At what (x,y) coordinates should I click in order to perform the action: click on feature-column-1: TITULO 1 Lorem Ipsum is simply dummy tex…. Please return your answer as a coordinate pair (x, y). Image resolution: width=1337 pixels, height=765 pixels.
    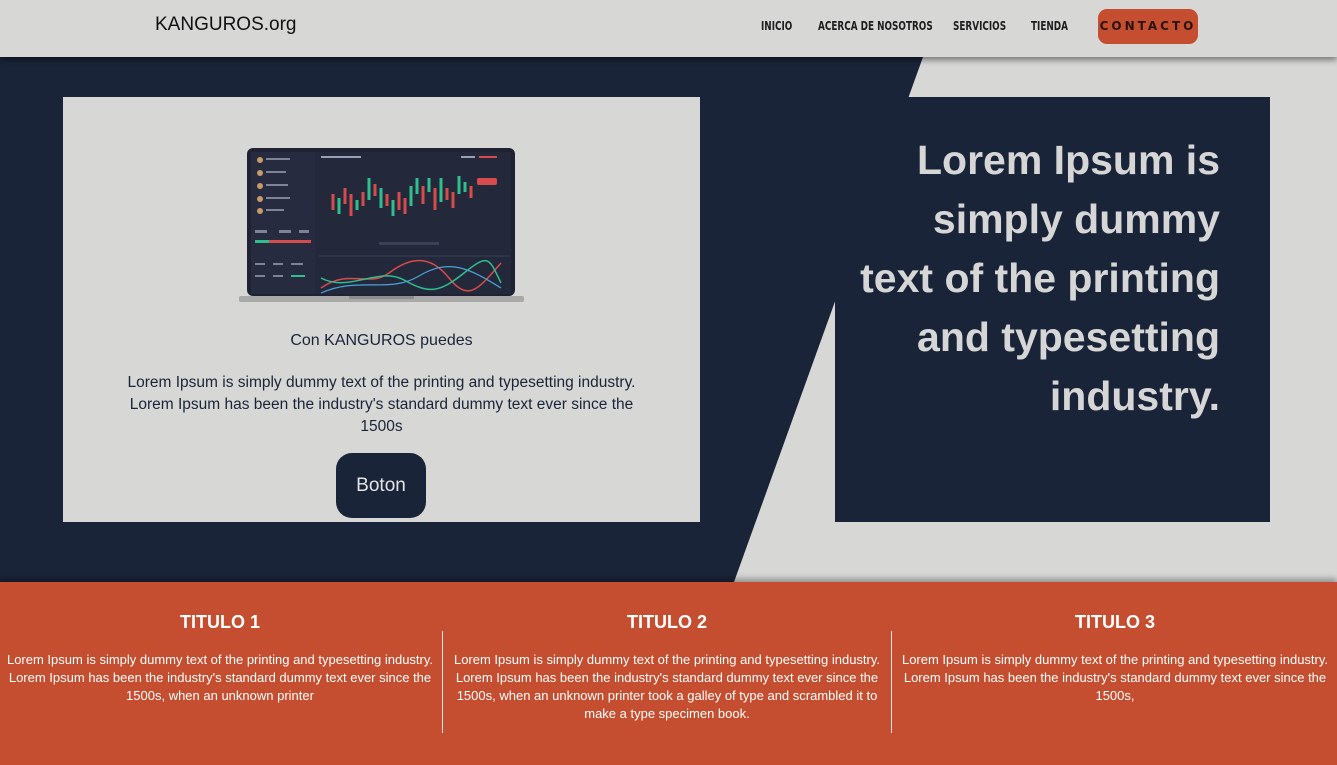
    Looking at the image, I should click on (220, 673).